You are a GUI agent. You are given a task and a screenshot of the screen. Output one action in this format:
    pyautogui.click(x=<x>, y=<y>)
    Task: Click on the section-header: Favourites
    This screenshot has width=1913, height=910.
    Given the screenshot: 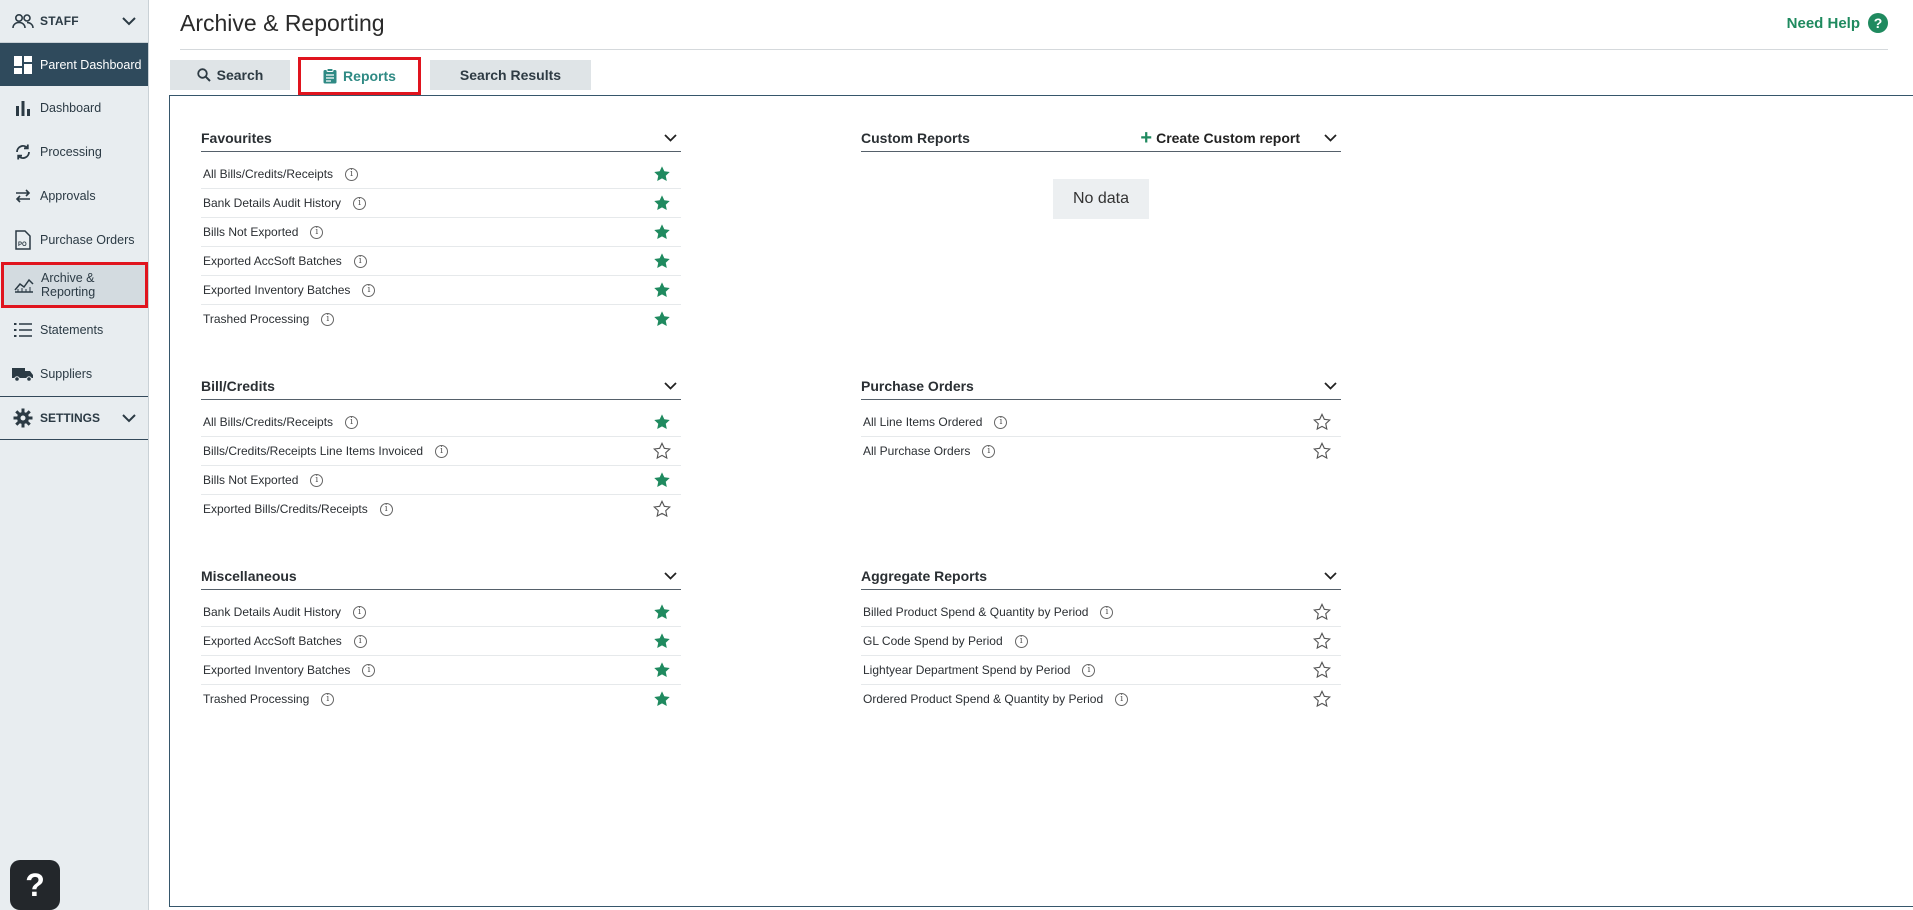 What is the action you would take?
    pyautogui.click(x=441, y=138)
    